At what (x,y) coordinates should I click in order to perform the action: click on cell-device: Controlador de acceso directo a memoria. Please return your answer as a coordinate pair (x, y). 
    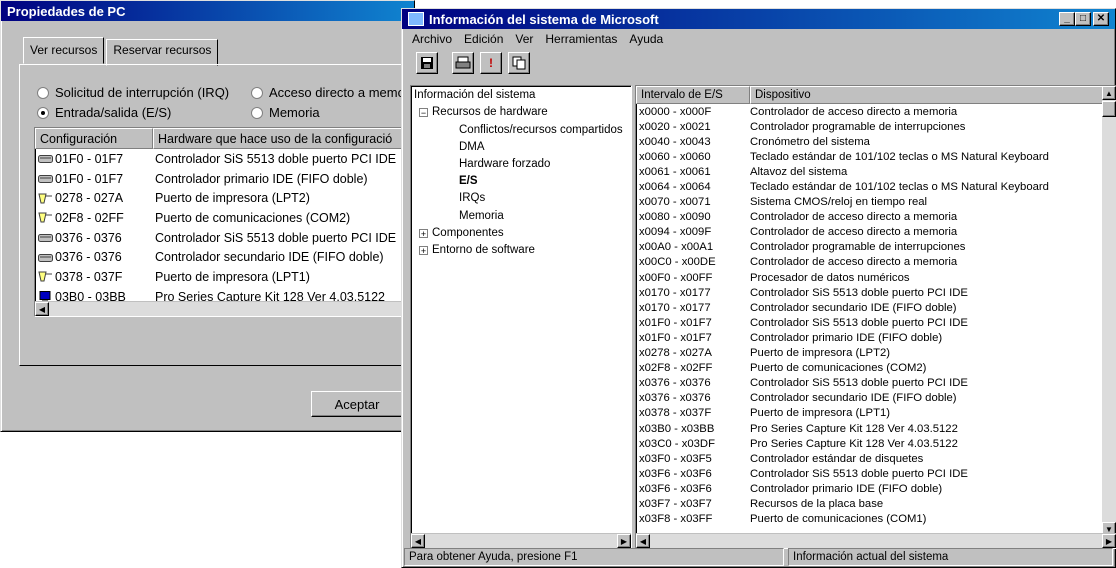
    Looking at the image, I should click on (854, 262).